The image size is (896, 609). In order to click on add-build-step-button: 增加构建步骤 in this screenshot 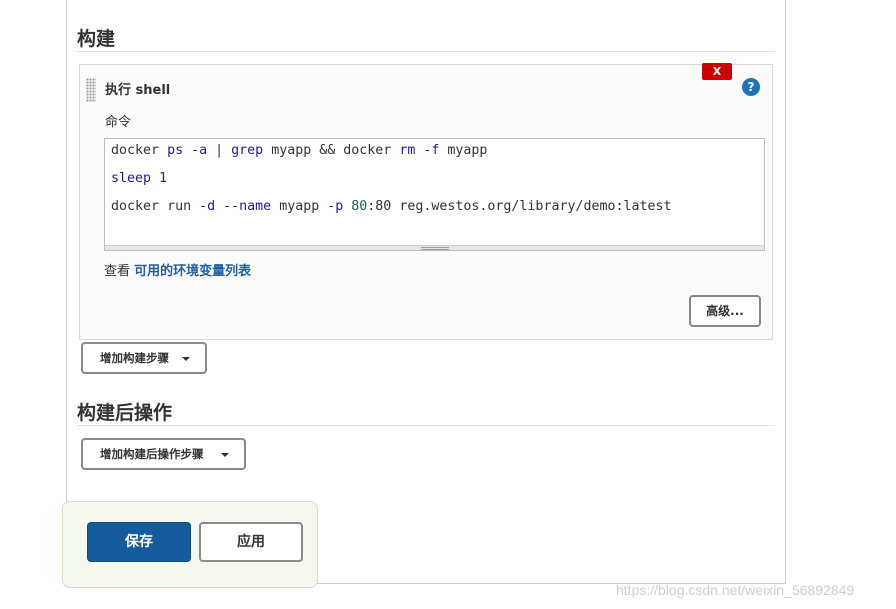, I will do `click(144, 358)`.